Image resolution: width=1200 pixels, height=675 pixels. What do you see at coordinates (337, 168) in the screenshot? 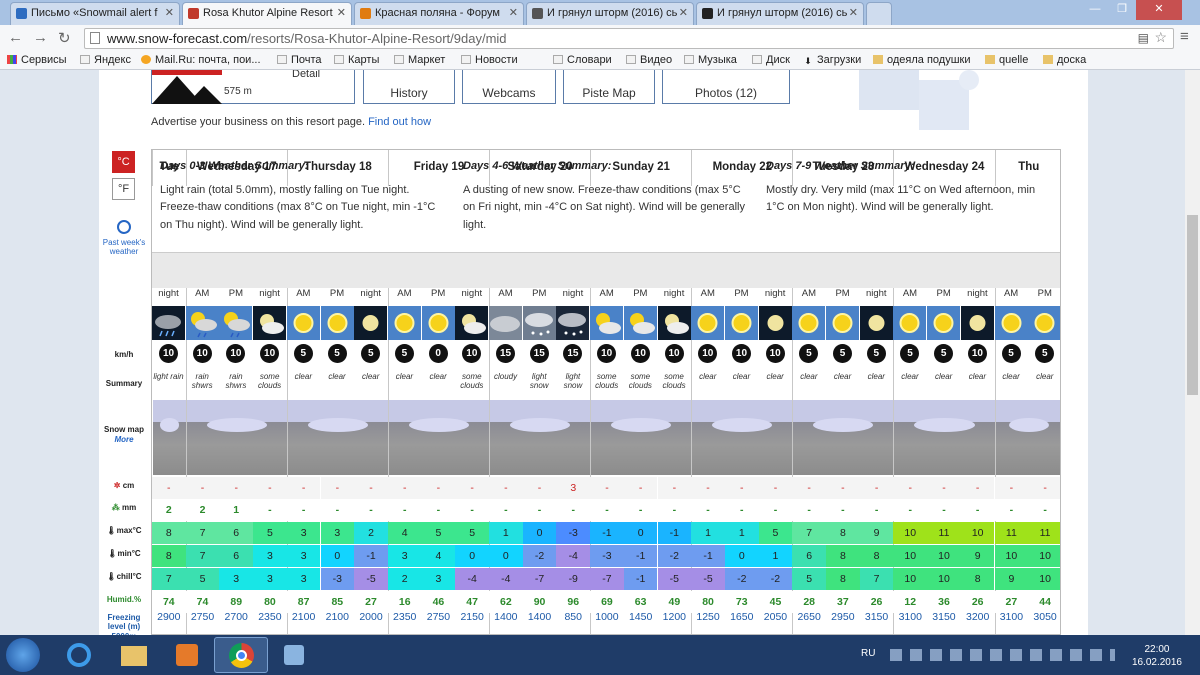
I see `day-header: Thursday 18` at bounding box center [337, 168].